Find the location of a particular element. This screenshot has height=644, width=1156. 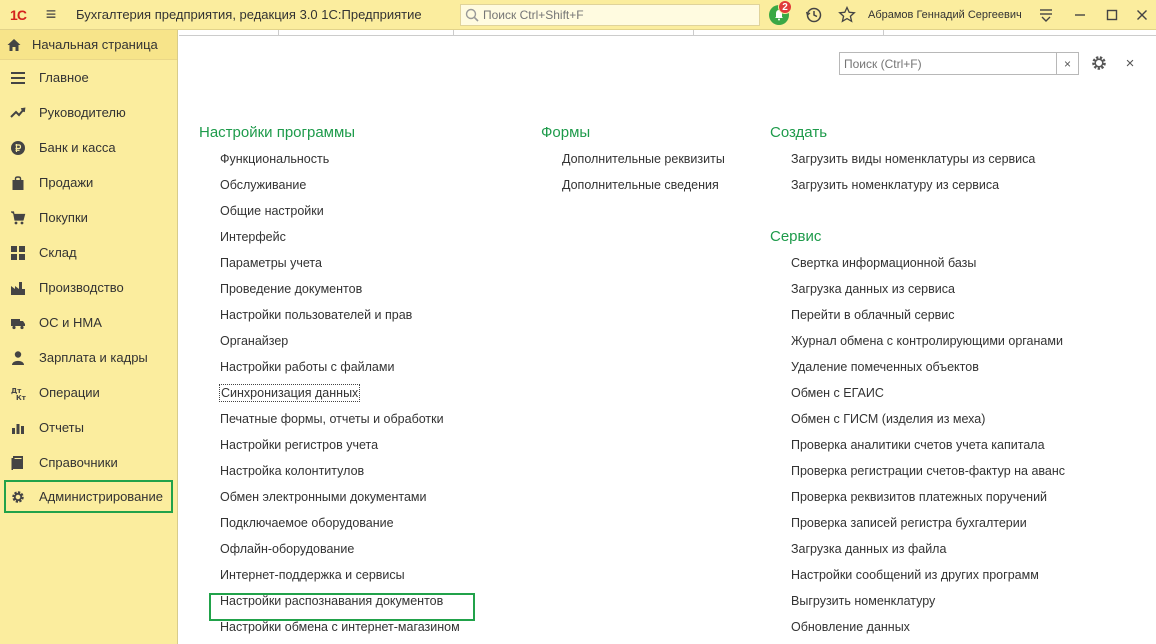

global-search is located at coordinates (610, 15).